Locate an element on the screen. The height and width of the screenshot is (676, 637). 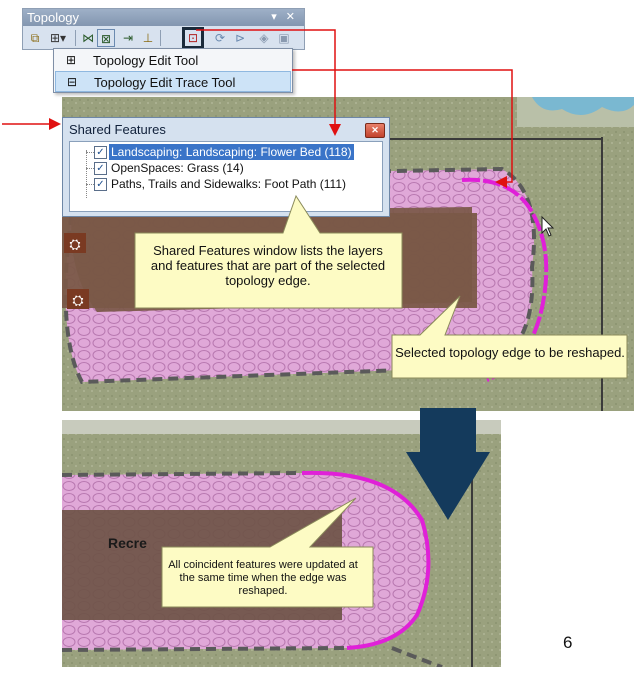
map-feature-label: Recre is located at coordinates (127, 543).